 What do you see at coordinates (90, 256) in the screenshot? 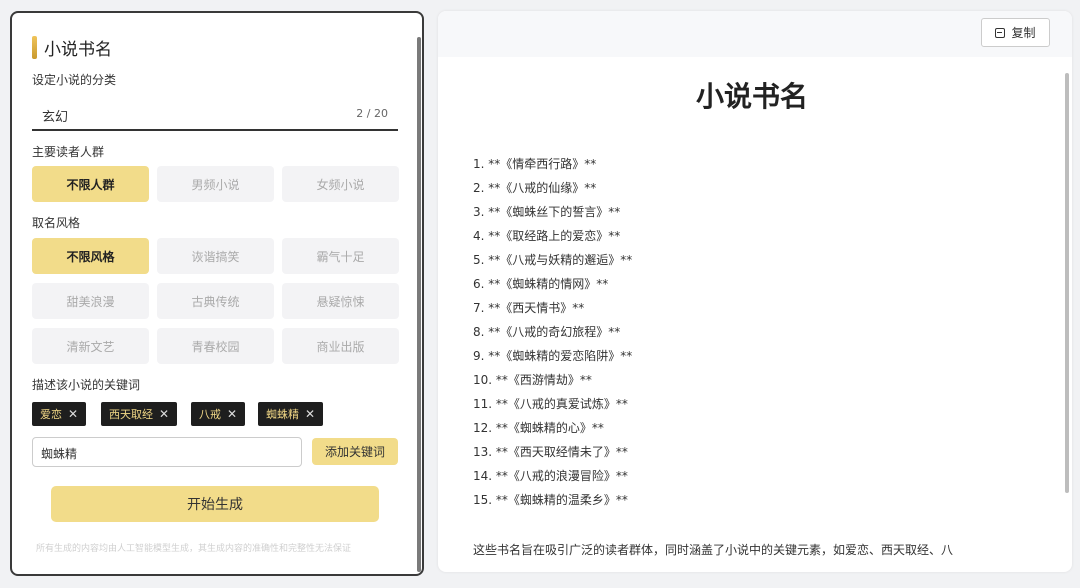
I see `style-option-any: 不限风格` at bounding box center [90, 256].